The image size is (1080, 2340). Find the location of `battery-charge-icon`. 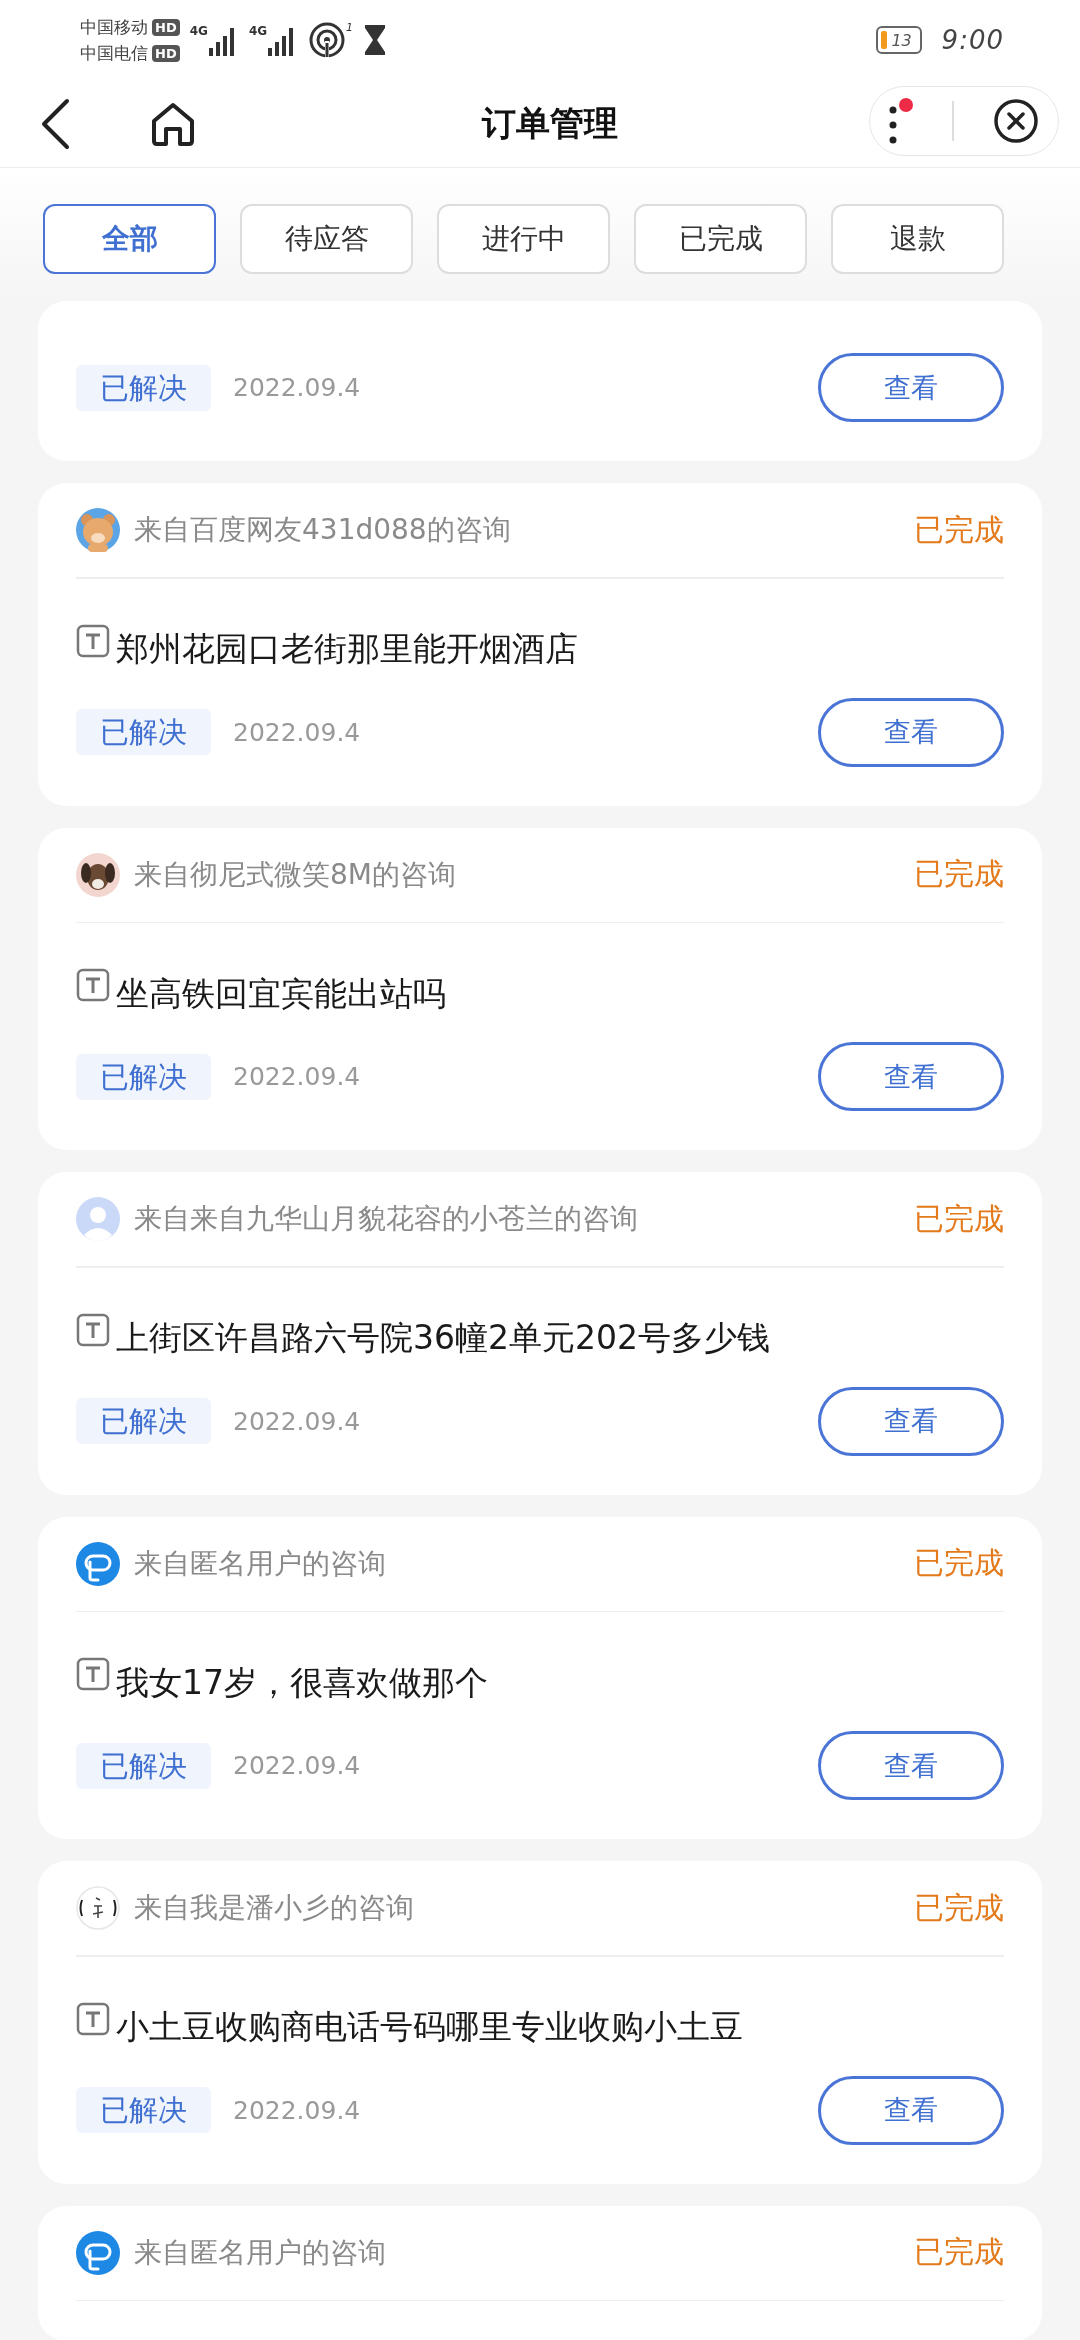

battery-charge-icon is located at coordinates (883, 40).